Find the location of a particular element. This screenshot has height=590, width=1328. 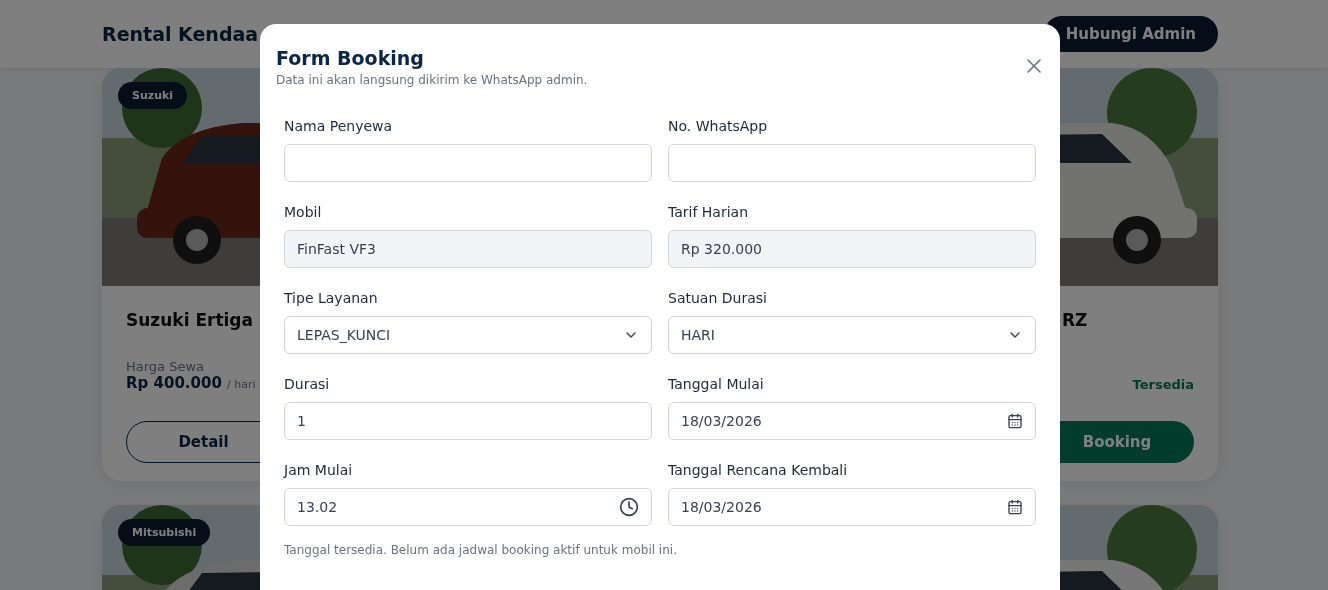

car-name: Suzuki Ertiga is located at coordinates (189, 320).